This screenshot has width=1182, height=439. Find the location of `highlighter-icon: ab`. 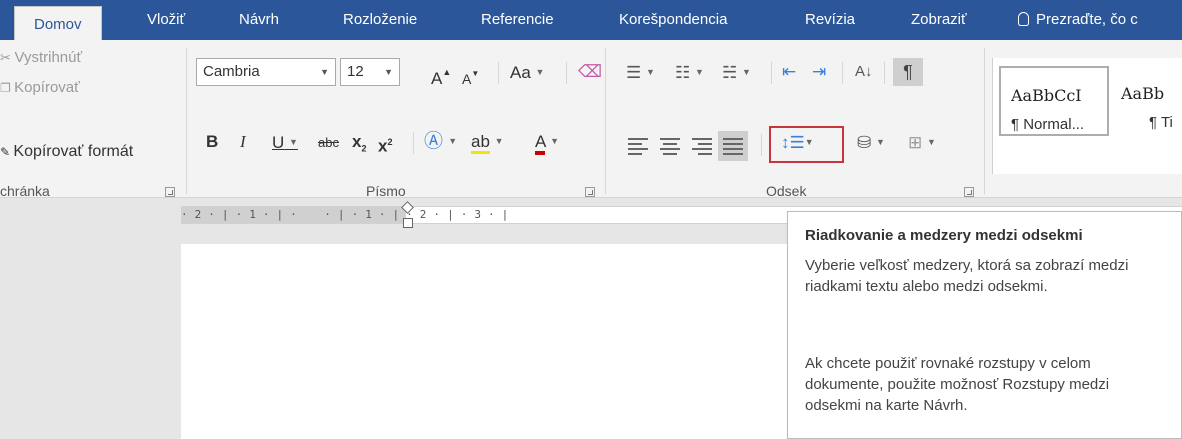

highlighter-icon: ab is located at coordinates (480, 143).